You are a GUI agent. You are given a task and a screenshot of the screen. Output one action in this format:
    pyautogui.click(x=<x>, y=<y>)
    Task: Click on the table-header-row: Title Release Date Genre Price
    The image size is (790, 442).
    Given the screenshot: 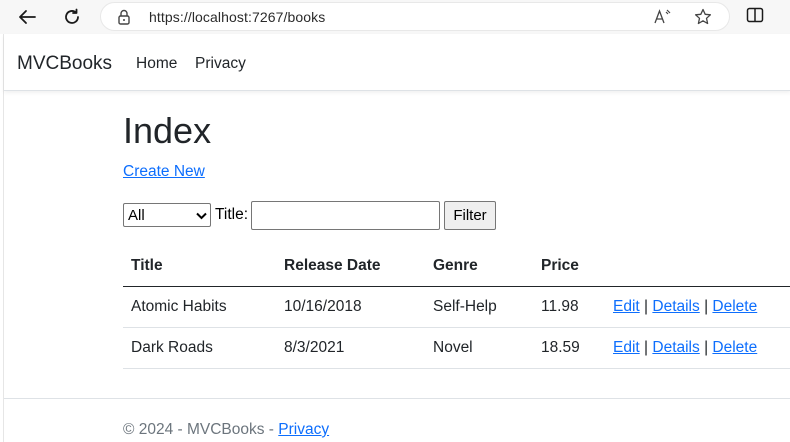 What is the action you would take?
    pyautogui.click(x=456, y=266)
    